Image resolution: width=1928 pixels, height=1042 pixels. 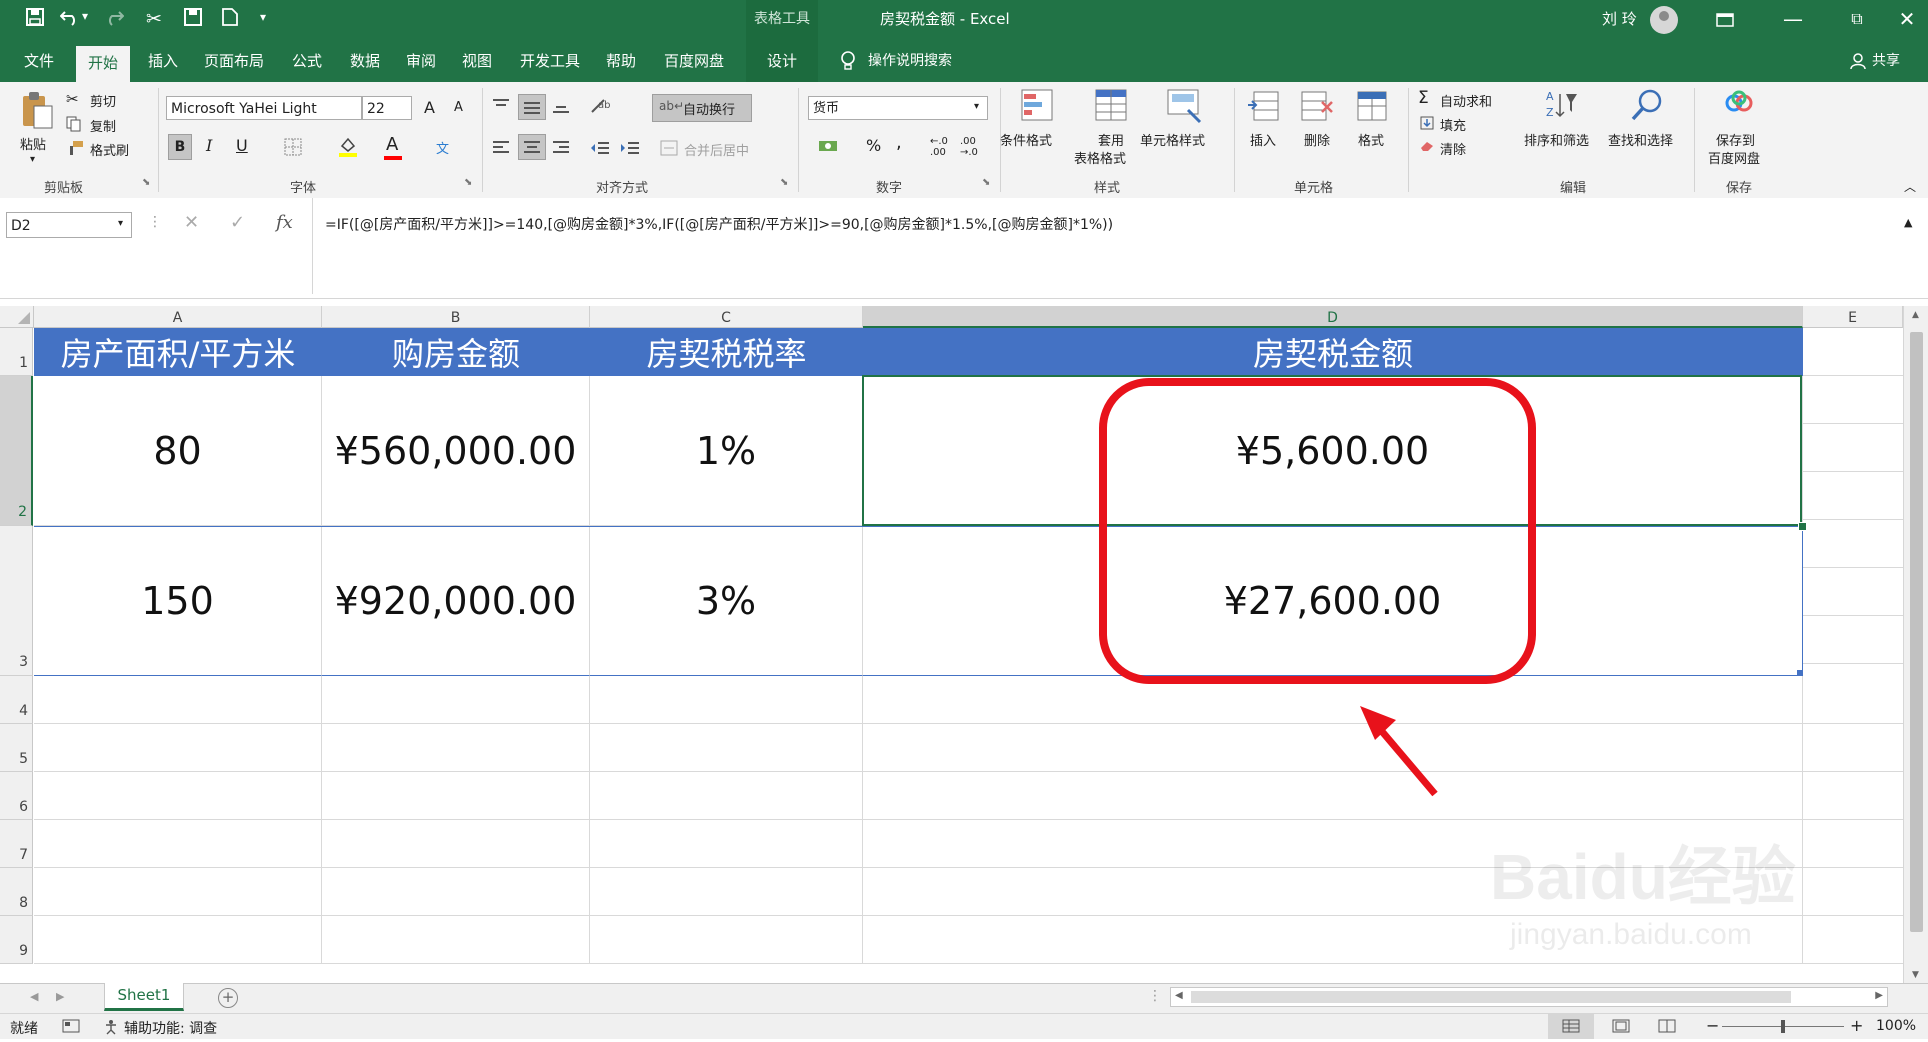 I want to click on row-header-4: 4, so click(x=16, y=700).